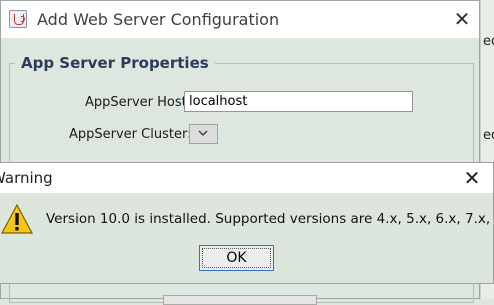  I want to click on warning-title-bar: Warning ✕, so click(246, 178).